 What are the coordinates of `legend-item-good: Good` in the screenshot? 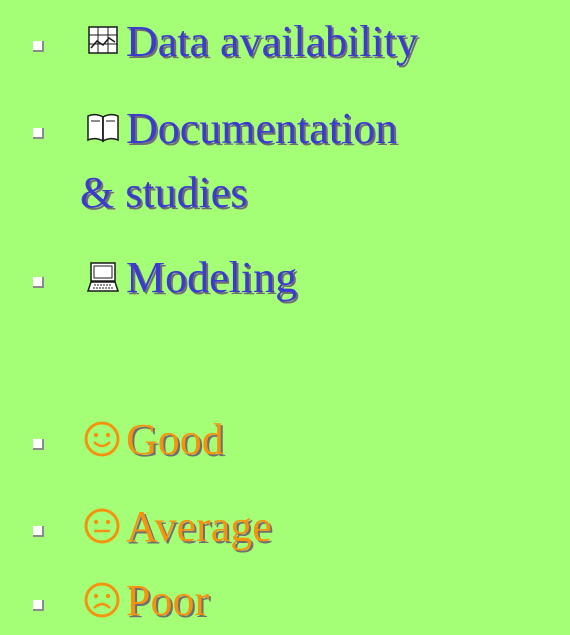 It's located at (285, 442).